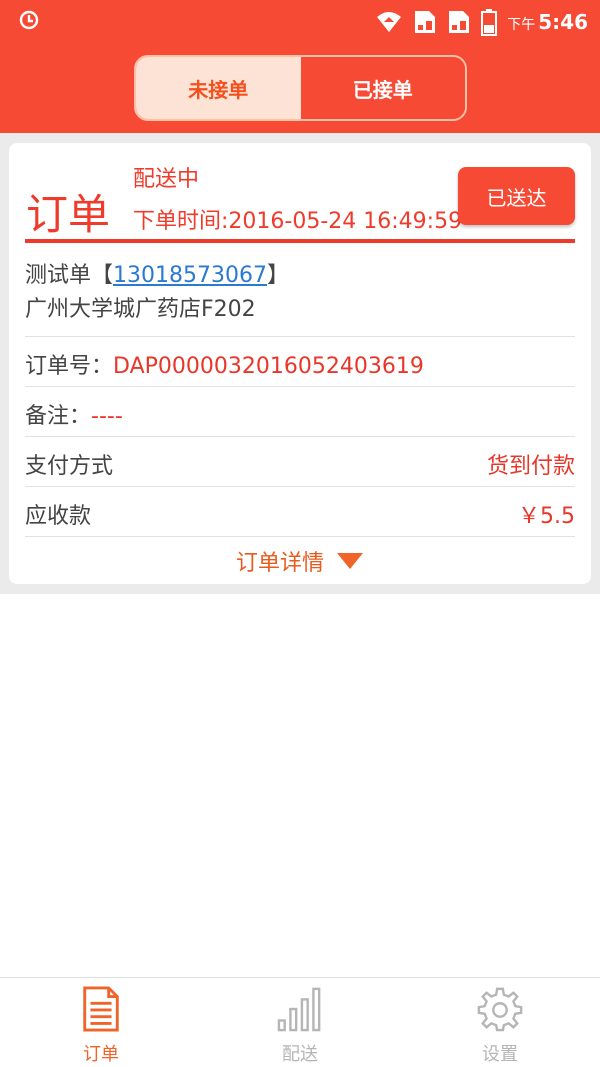 The width and height of the screenshot is (600, 1067). Describe the element at coordinates (190, 275) in the screenshot. I see `customer-phone-link: 13018573067` at that location.